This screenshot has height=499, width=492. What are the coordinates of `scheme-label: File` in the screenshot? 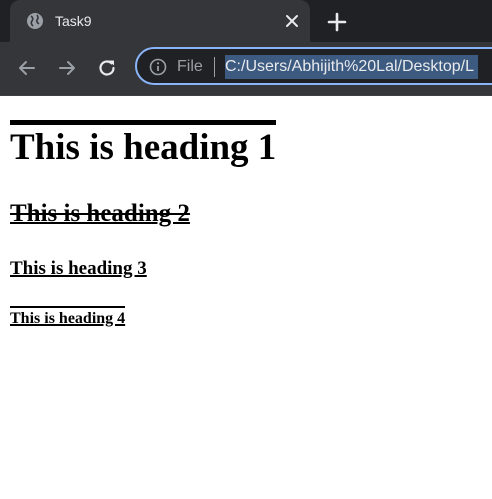 It's located at (190, 66).